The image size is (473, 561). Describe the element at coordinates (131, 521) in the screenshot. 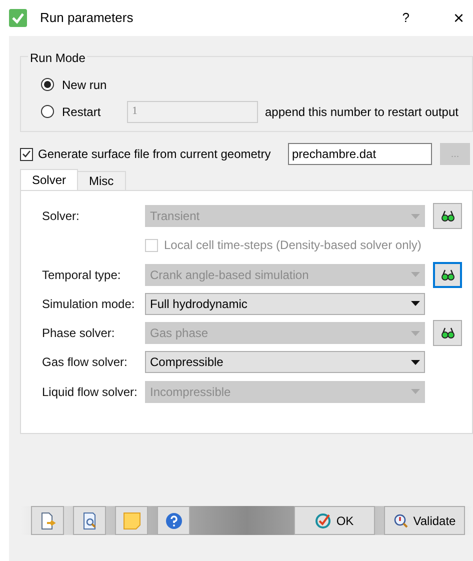

I see `sticky-note-icon` at that location.